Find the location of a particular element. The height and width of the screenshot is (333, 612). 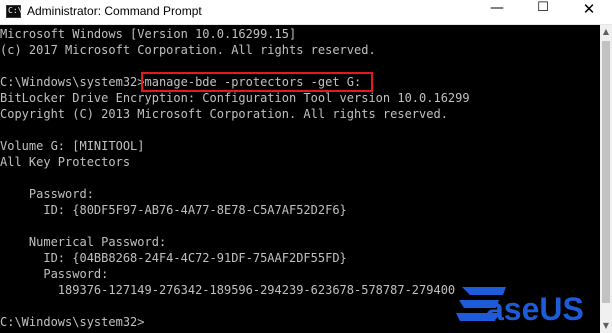

easeus-logo: aseUS is located at coordinates (520, 307).